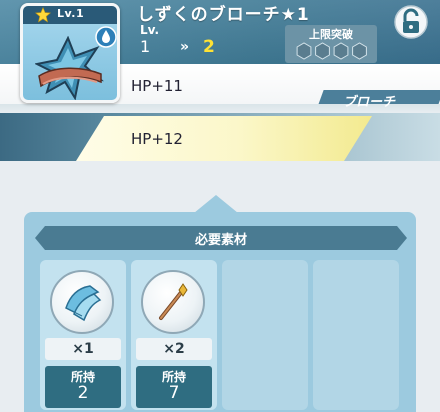 This screenshot has height=412, width=440. Describe the element at coordinates (83, 349) in the screenshot. I see `material-quantity: ×1` at that location.